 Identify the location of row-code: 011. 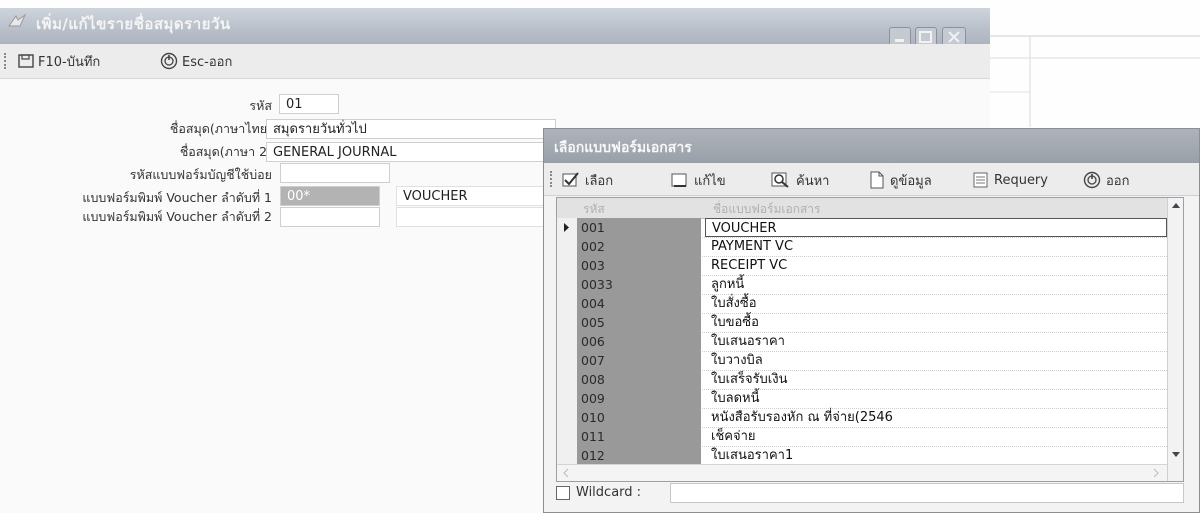
(639, 436).